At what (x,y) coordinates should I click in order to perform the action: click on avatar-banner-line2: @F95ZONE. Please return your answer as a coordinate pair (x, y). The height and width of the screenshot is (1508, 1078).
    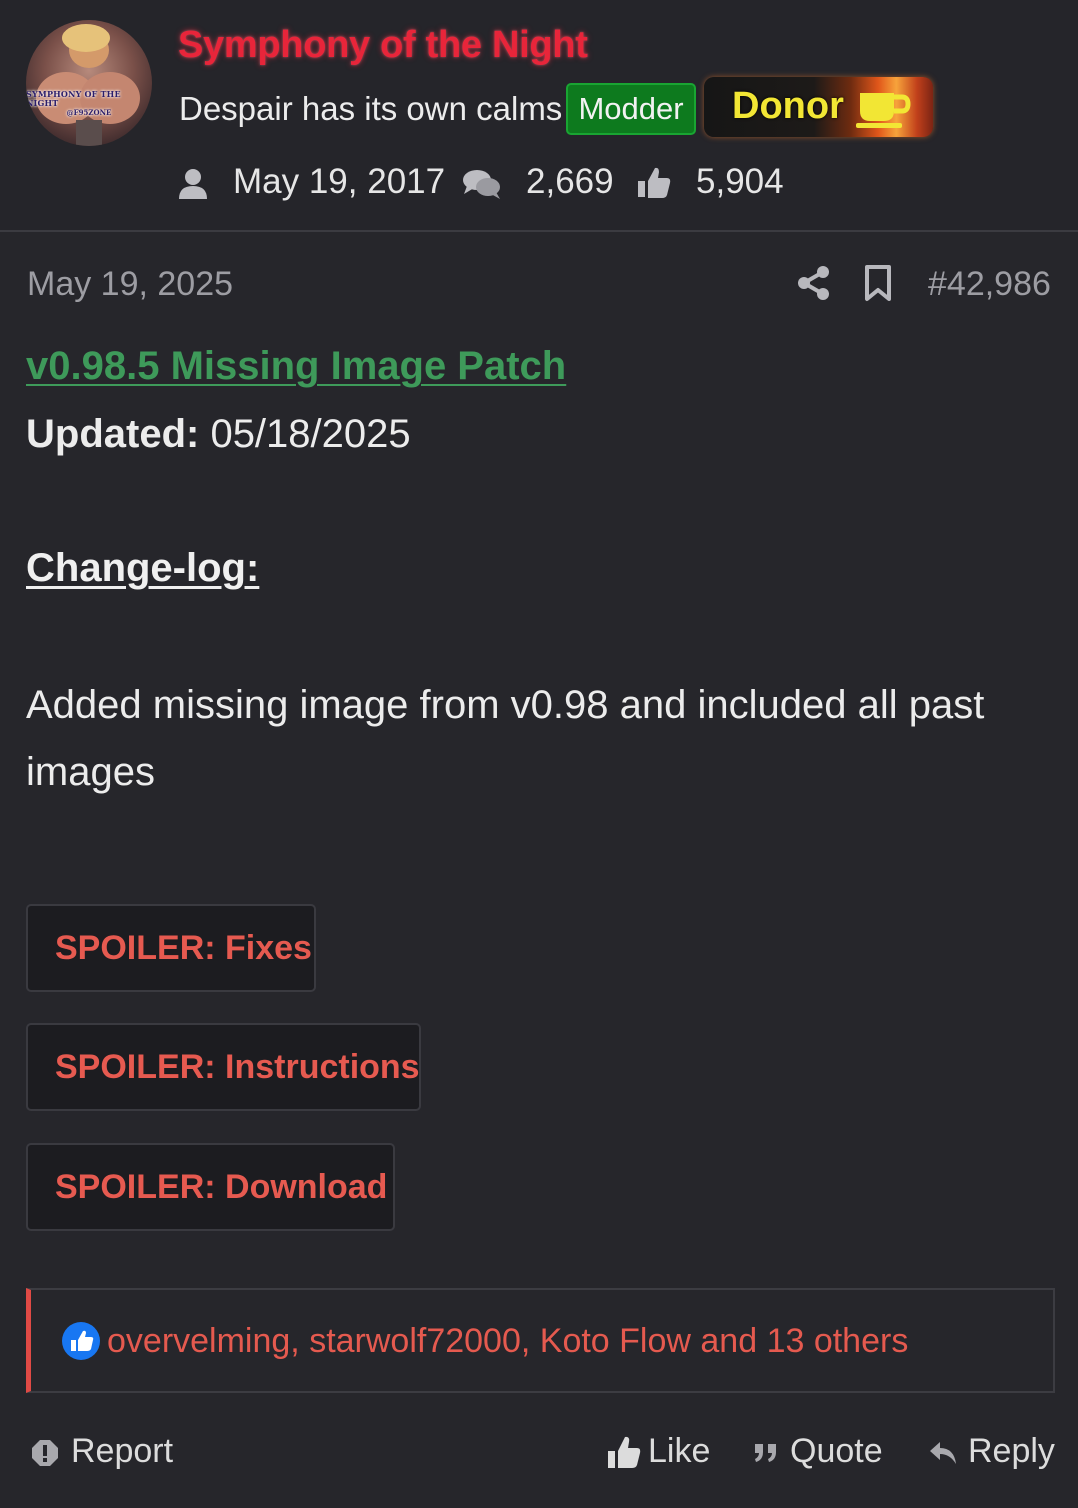
    Looking at the image, I should click on (89, 112).